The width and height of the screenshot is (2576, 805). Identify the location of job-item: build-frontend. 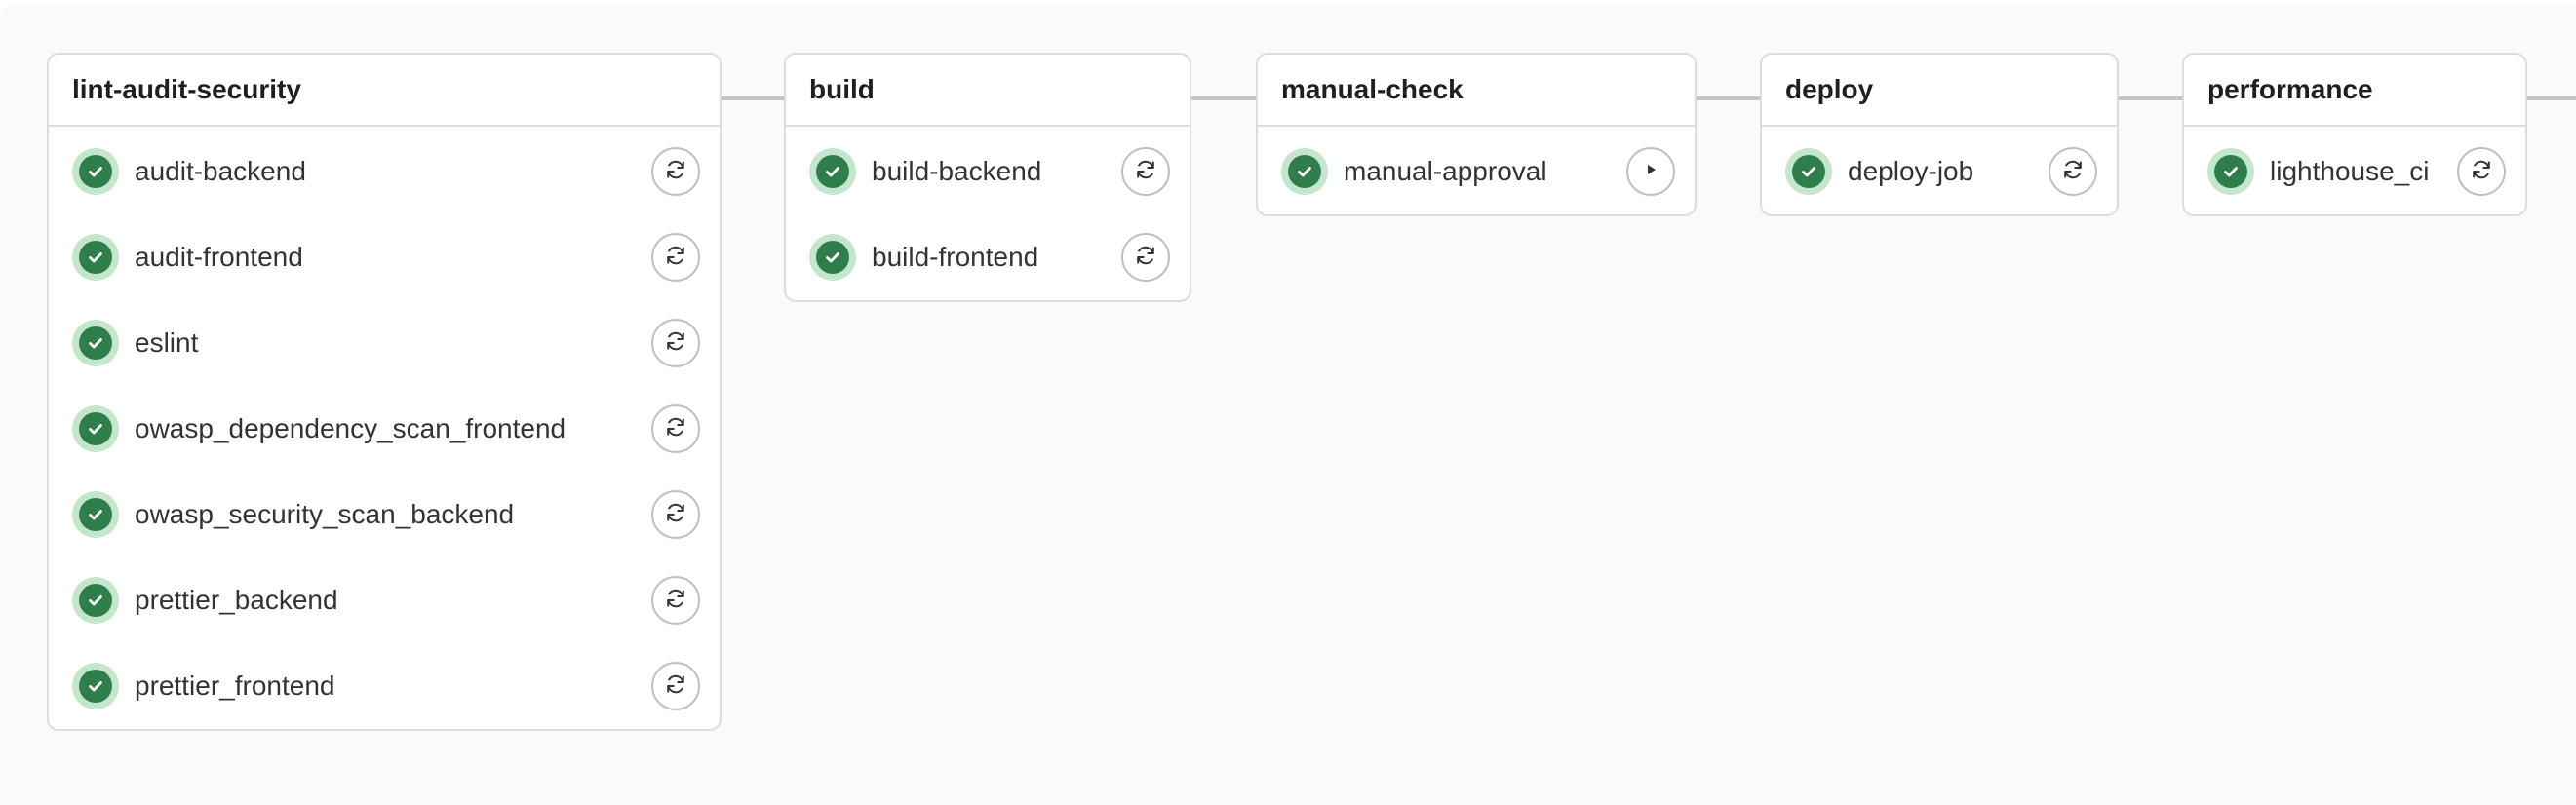
(988, 257).